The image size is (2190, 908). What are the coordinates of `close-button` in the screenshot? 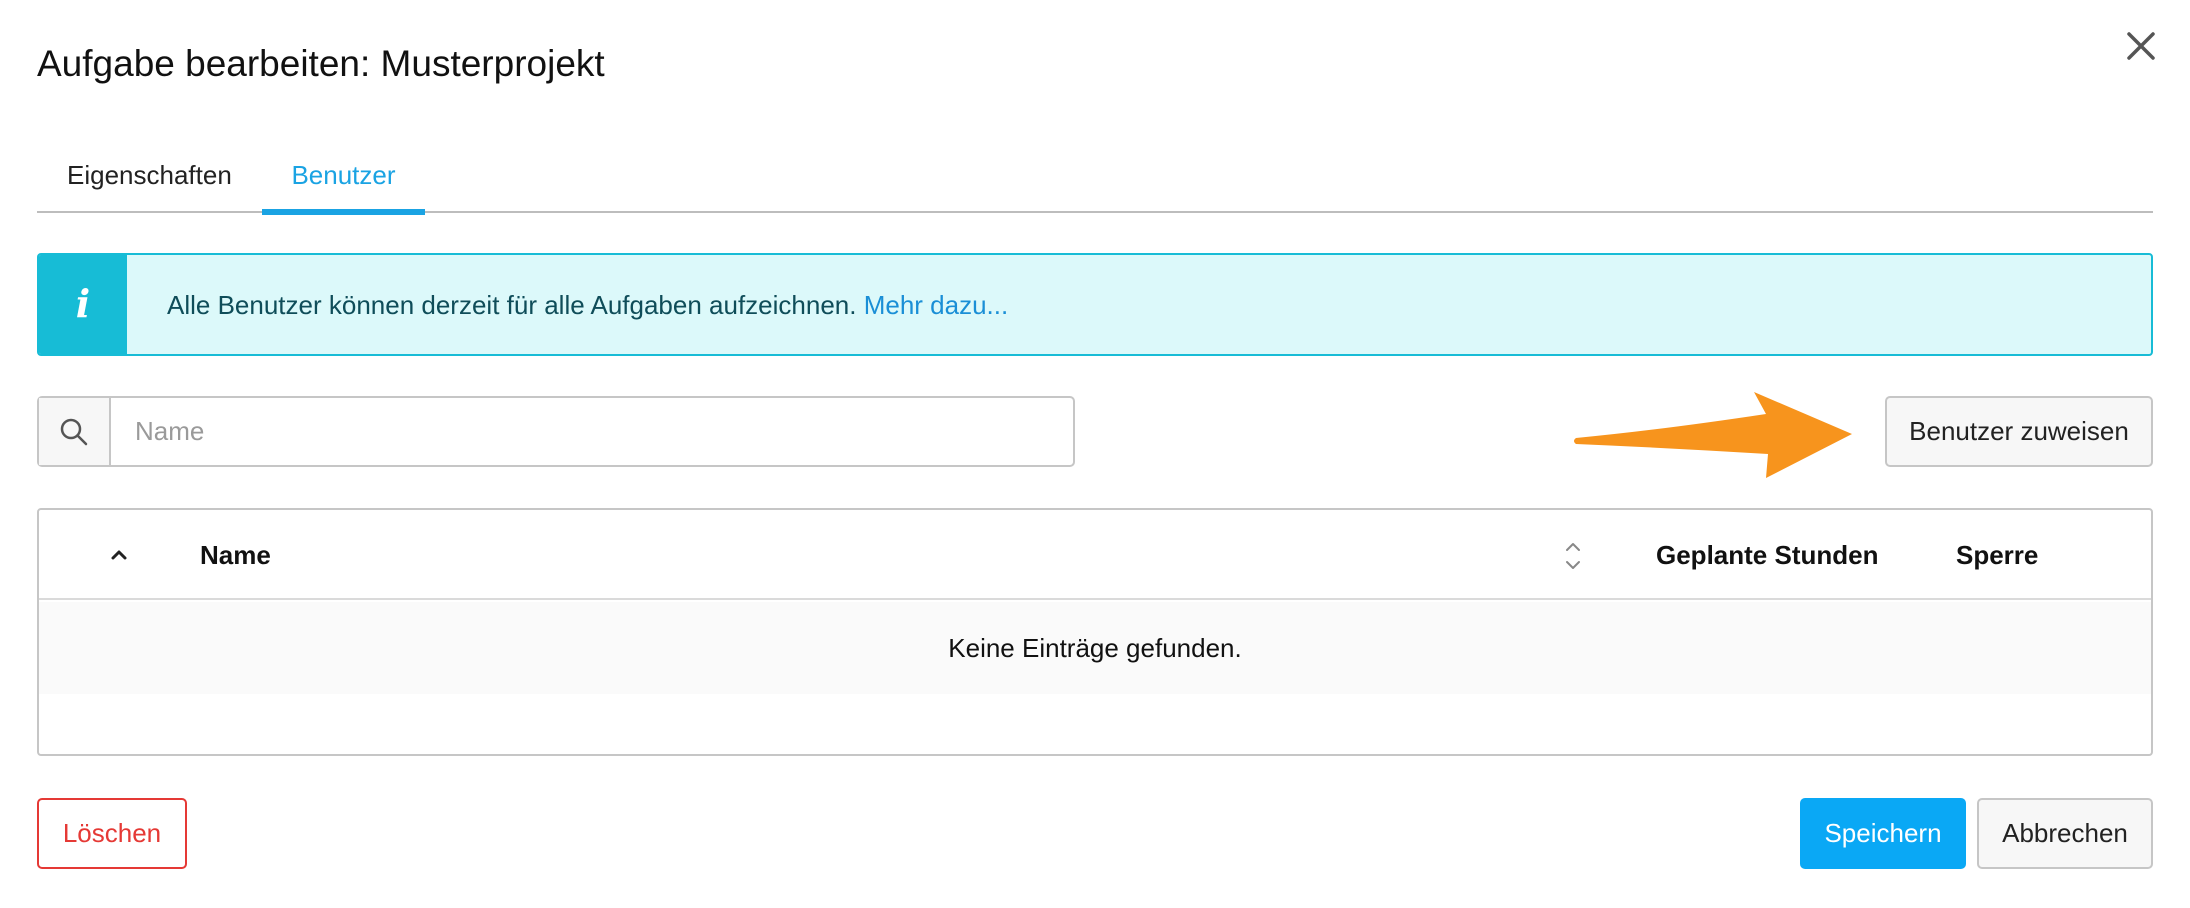 It's located at (2141, 46).